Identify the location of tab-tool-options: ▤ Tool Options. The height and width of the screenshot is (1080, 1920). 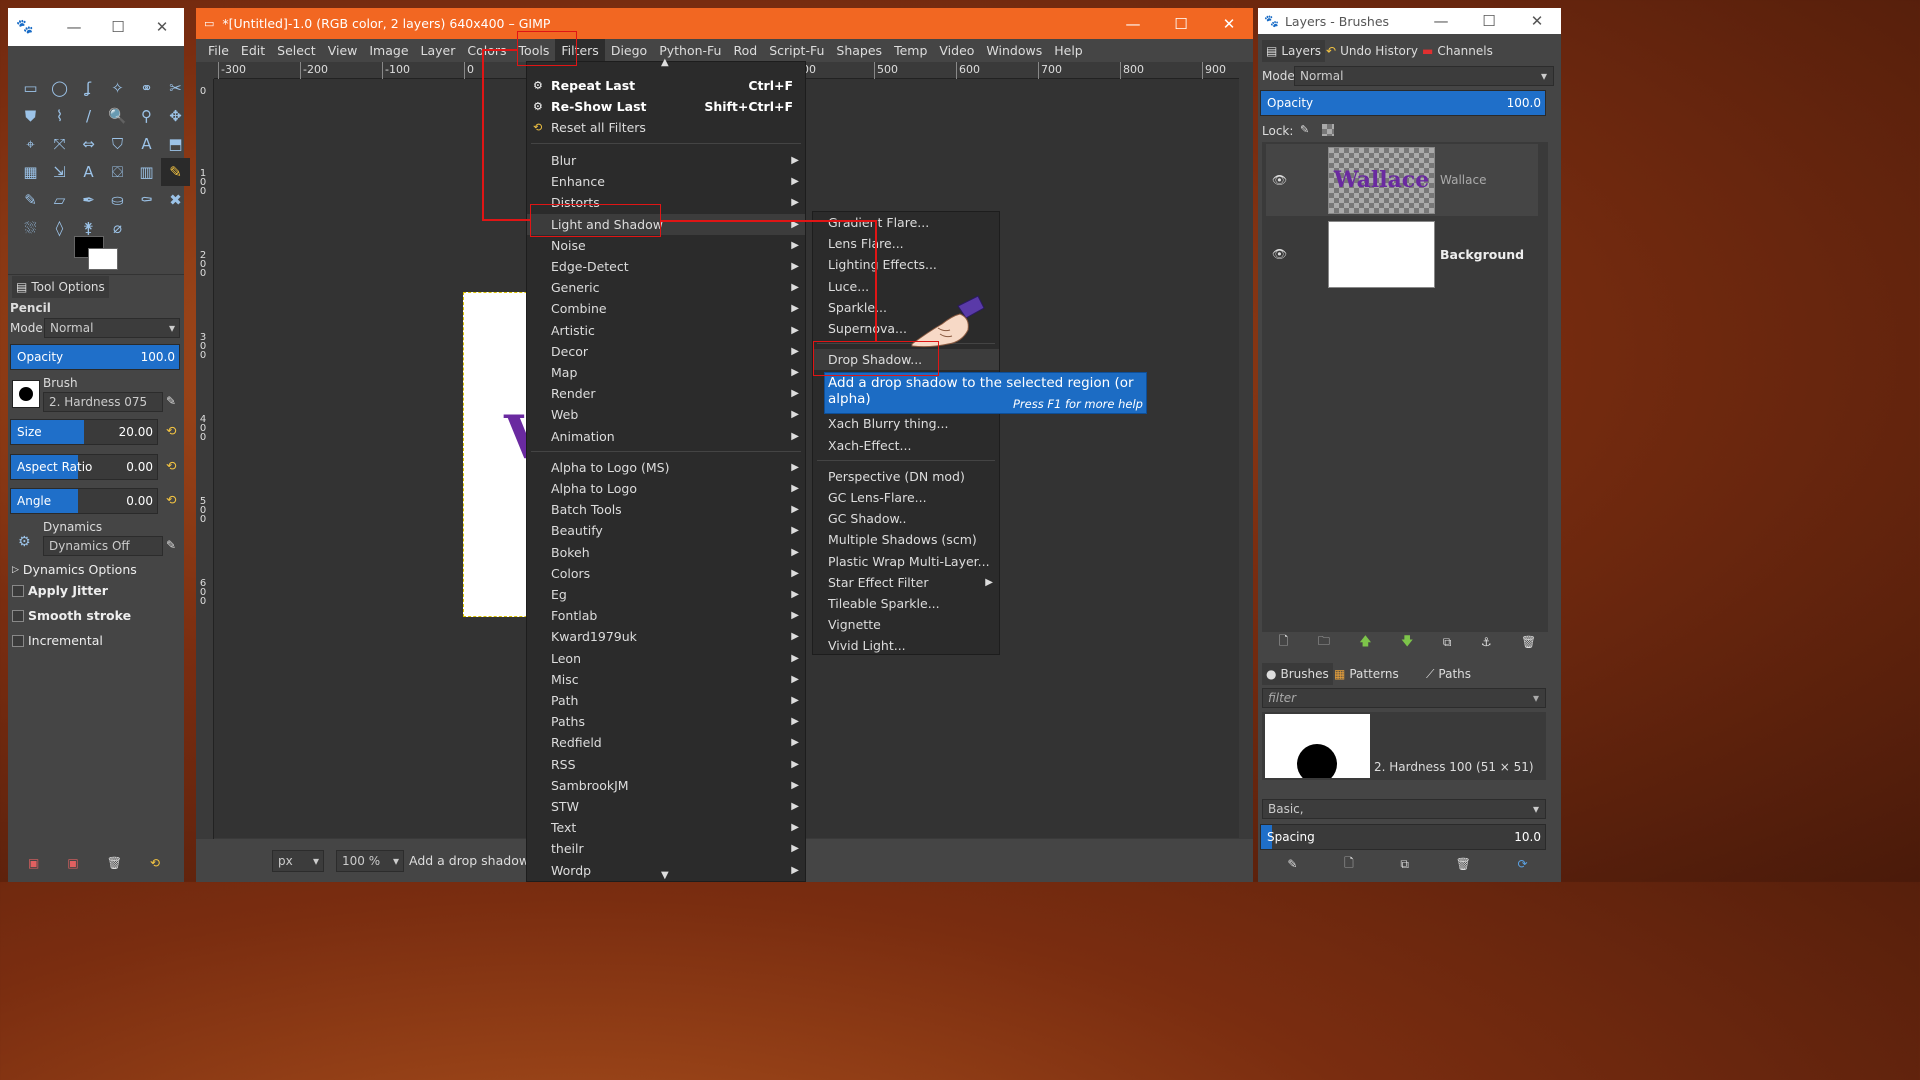
(60, 287).